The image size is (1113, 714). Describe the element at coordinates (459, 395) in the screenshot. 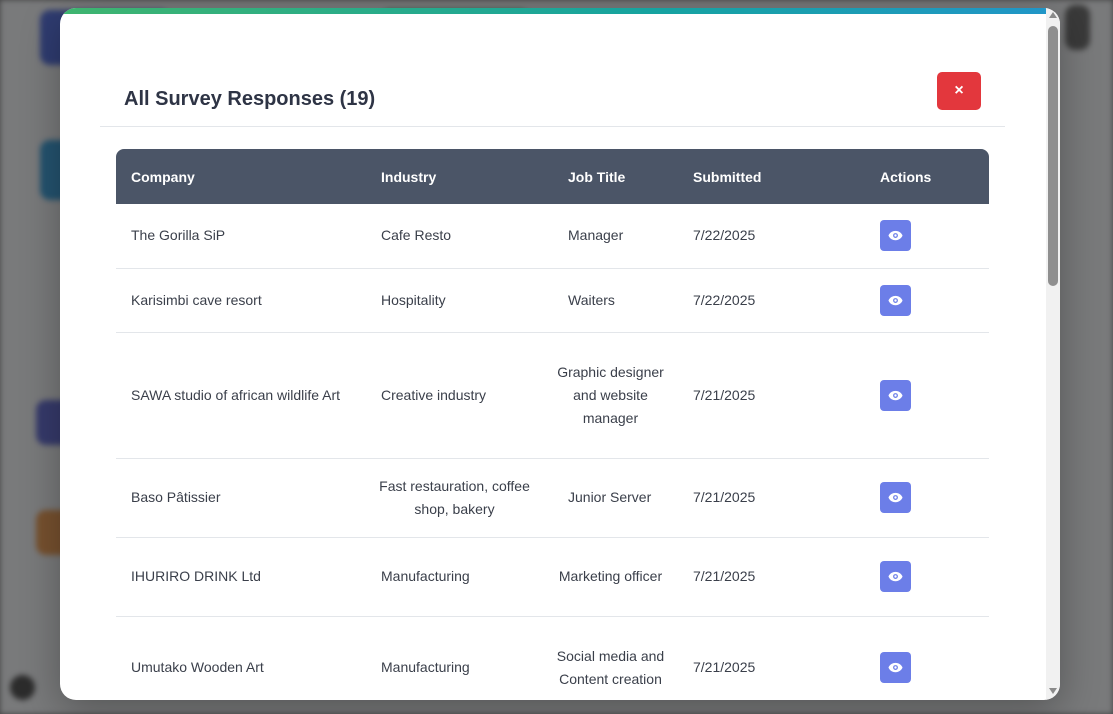

I see `cell-industry: Creative industry` at that location.